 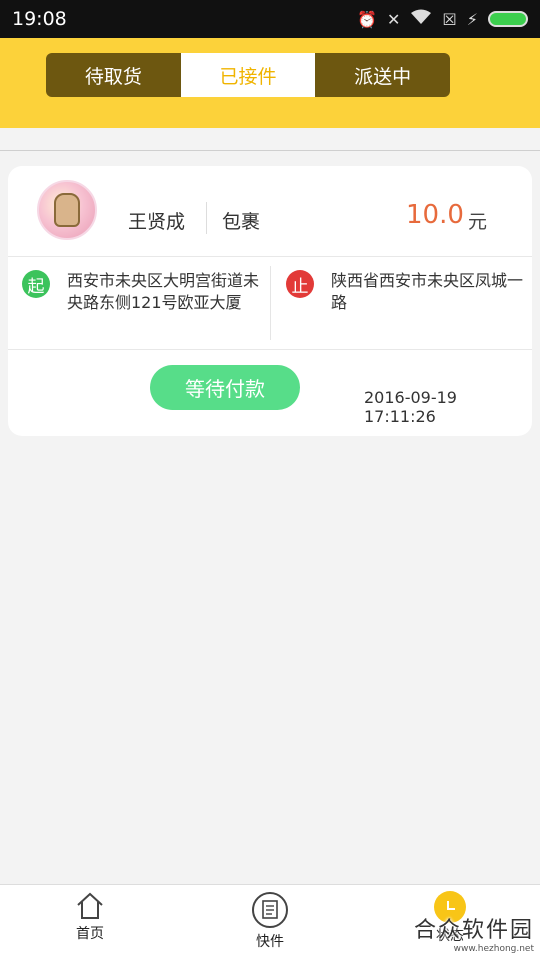 What do you see at coordinates (435, 215) in the screenshot?
I see `order-price: 10.0` at bounding box center [435, 215].